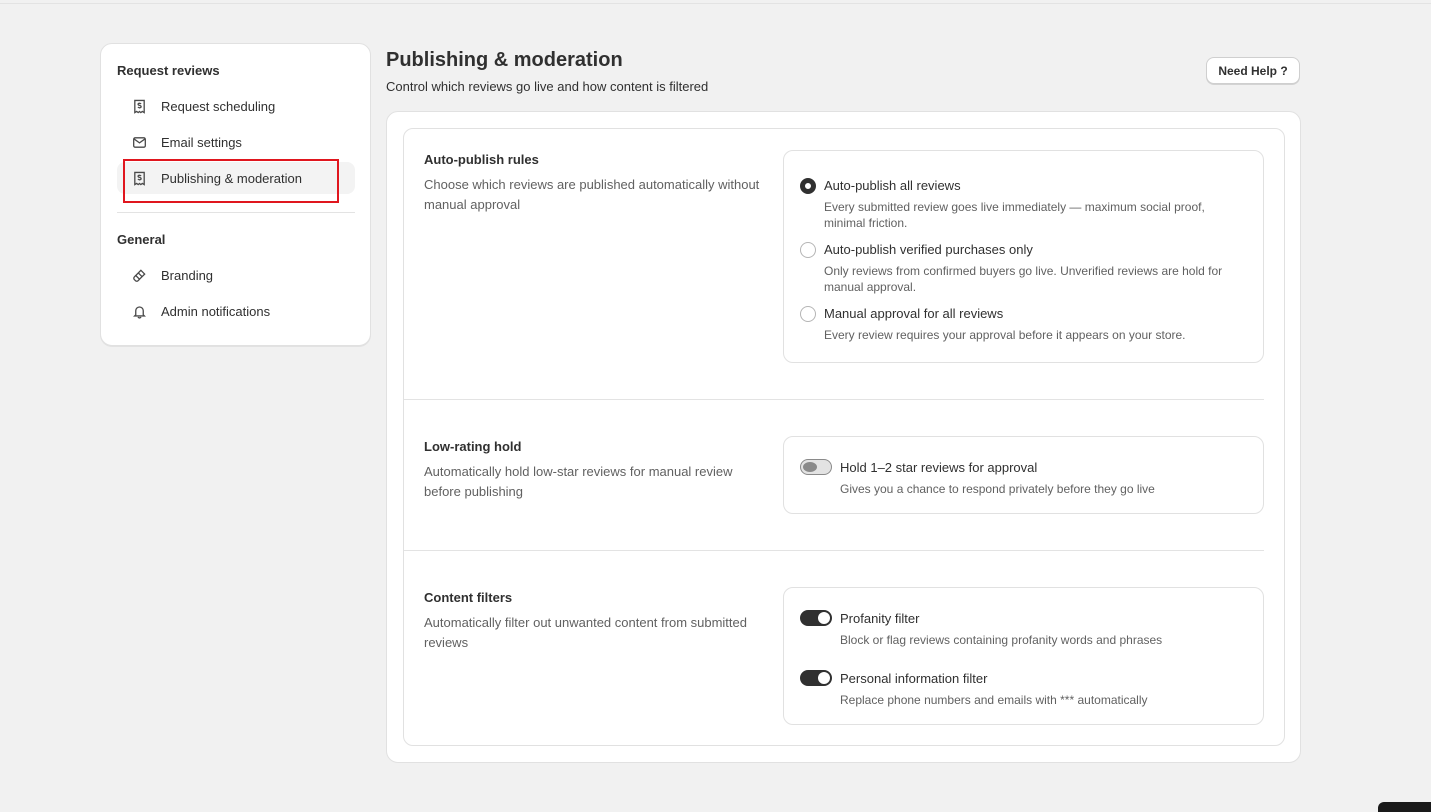 This screenshot has width=1431, height=812. Describe the element at coordinates (201, 142) in the screenshot. I see `sidebar-item-label: Email settings` at that location.